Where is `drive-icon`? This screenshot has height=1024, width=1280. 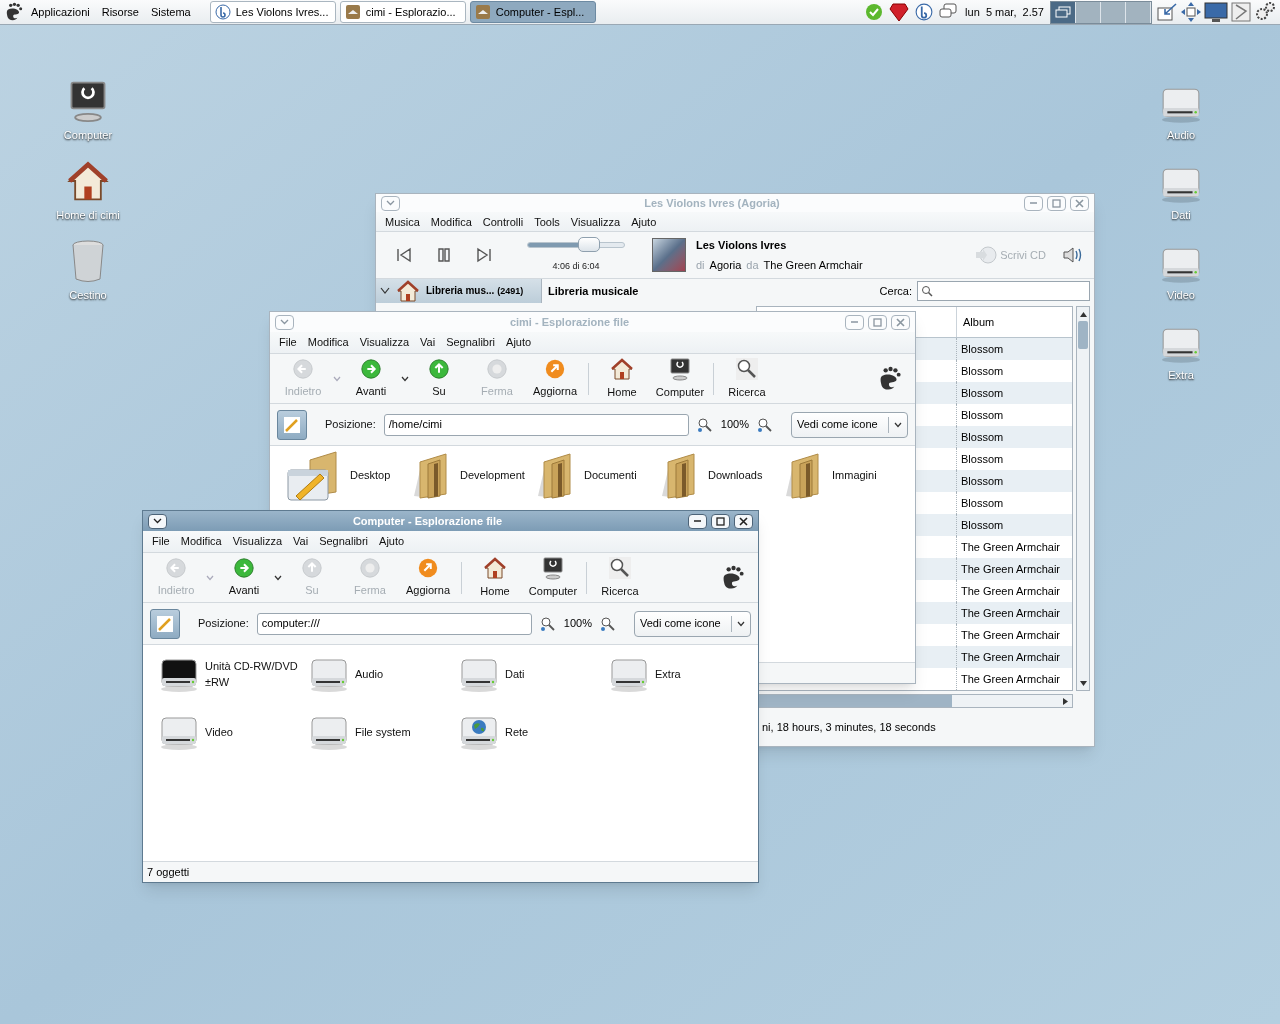
drive-icon is located at coordinates (329, 732).